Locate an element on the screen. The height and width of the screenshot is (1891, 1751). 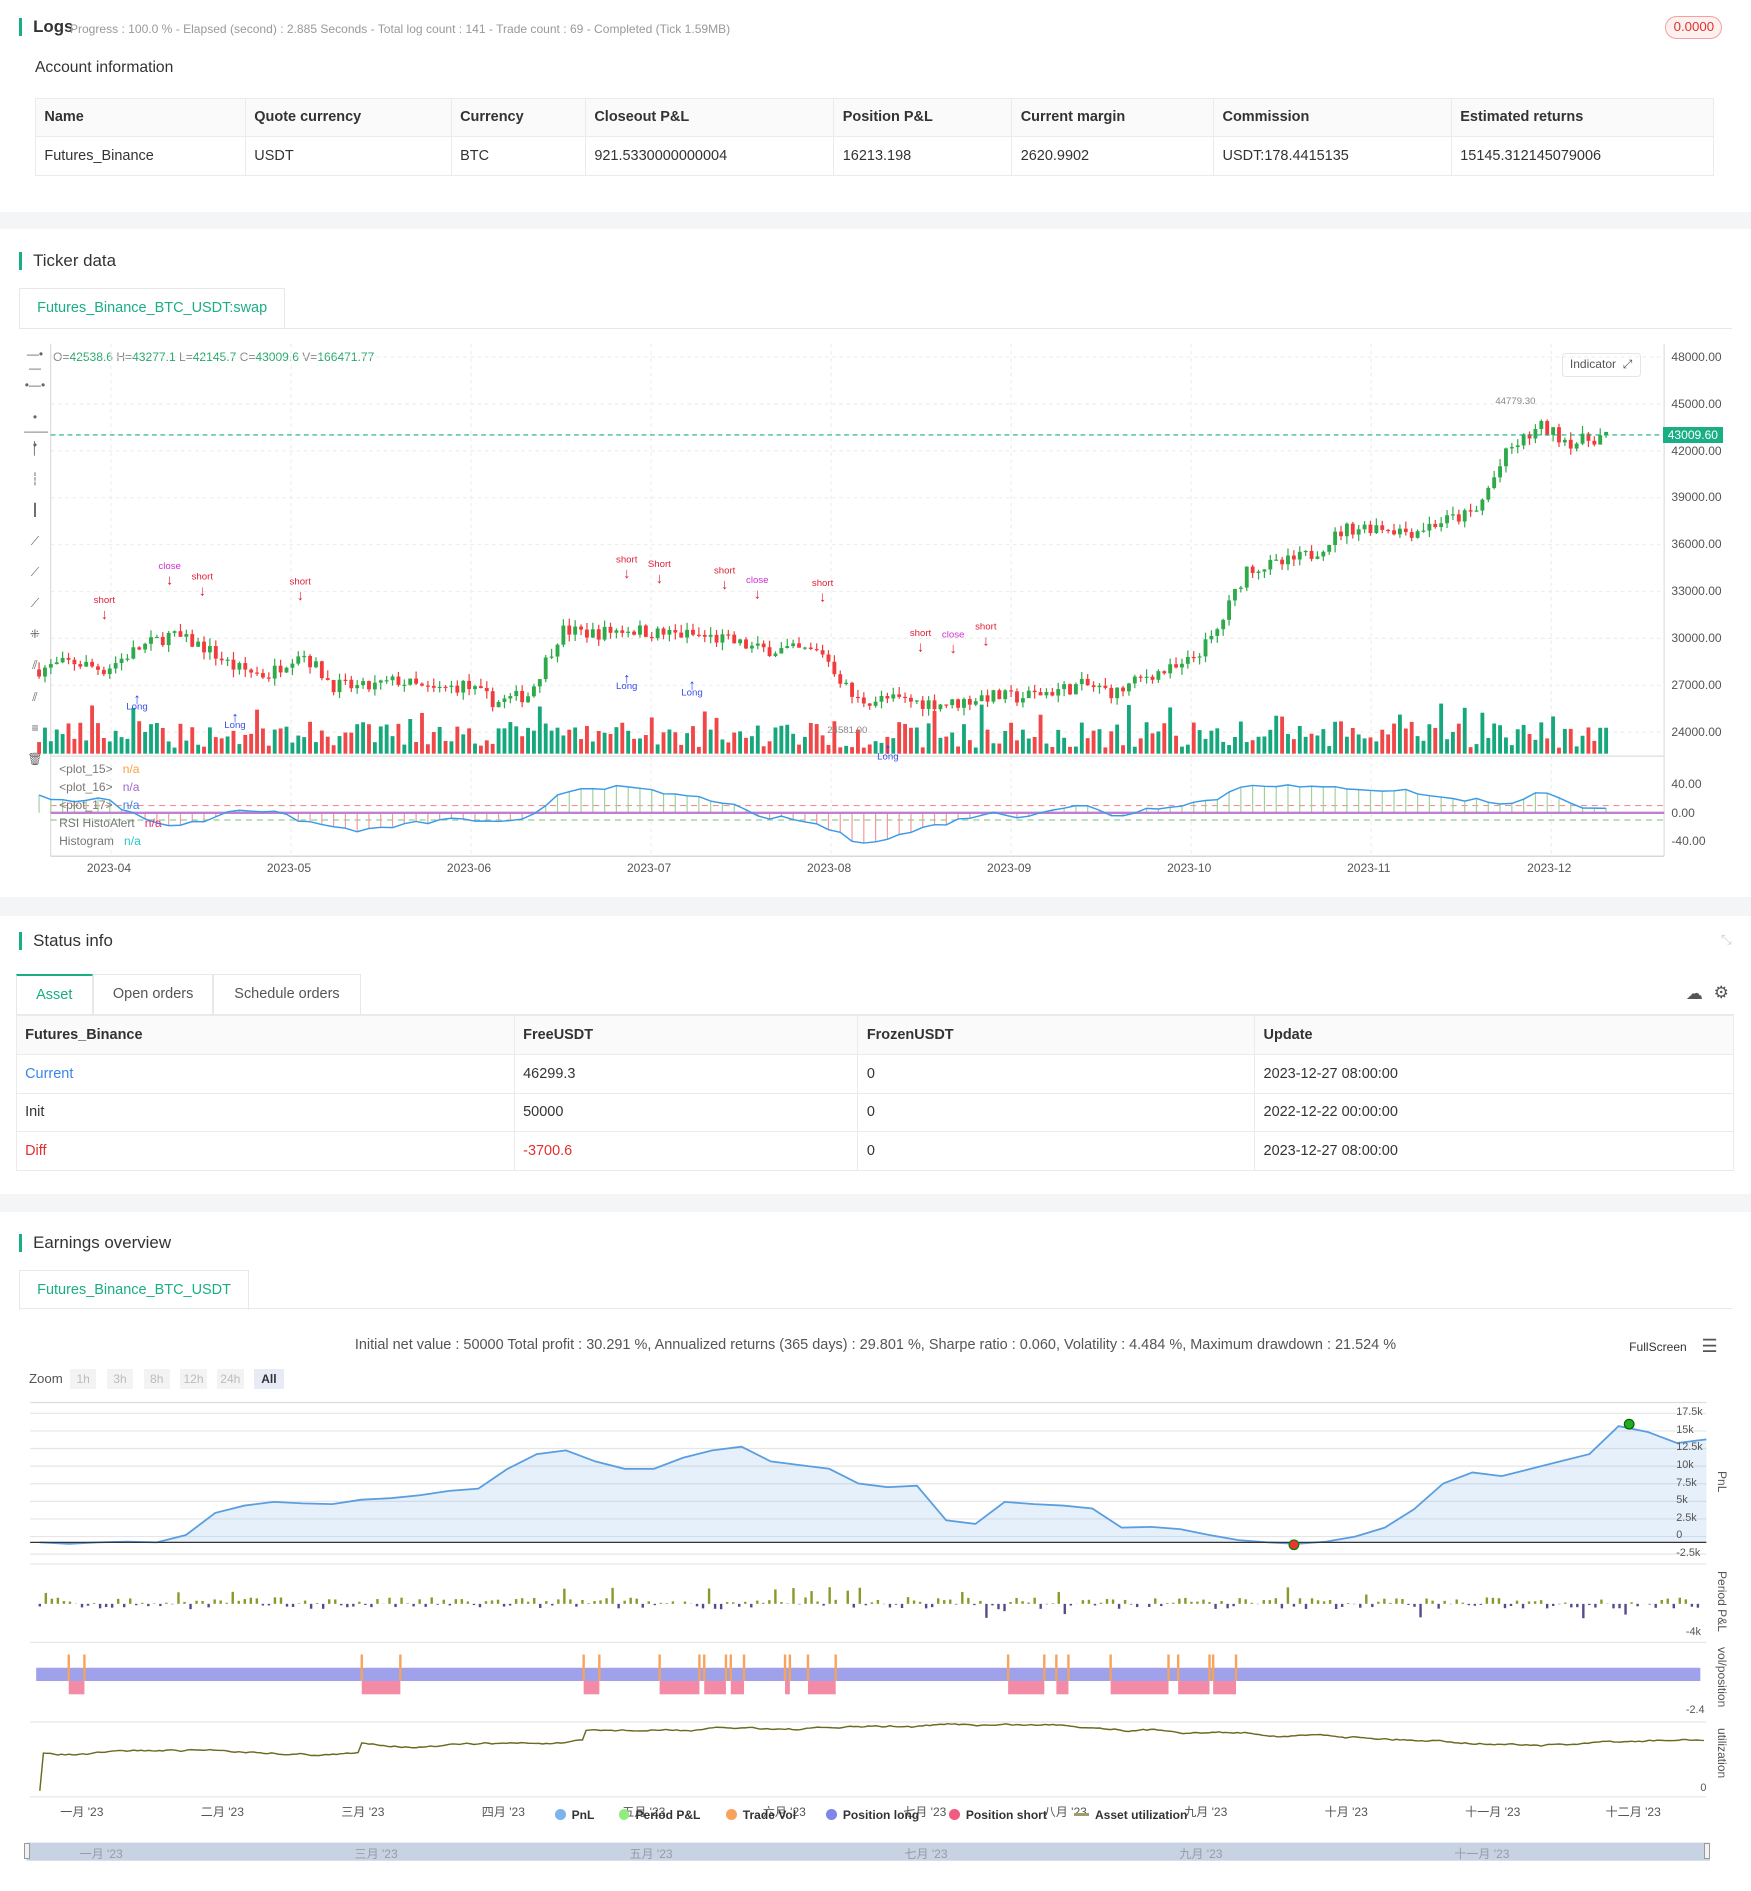
period-axis-tick: -4k is located at coordinates (1693, 1631).